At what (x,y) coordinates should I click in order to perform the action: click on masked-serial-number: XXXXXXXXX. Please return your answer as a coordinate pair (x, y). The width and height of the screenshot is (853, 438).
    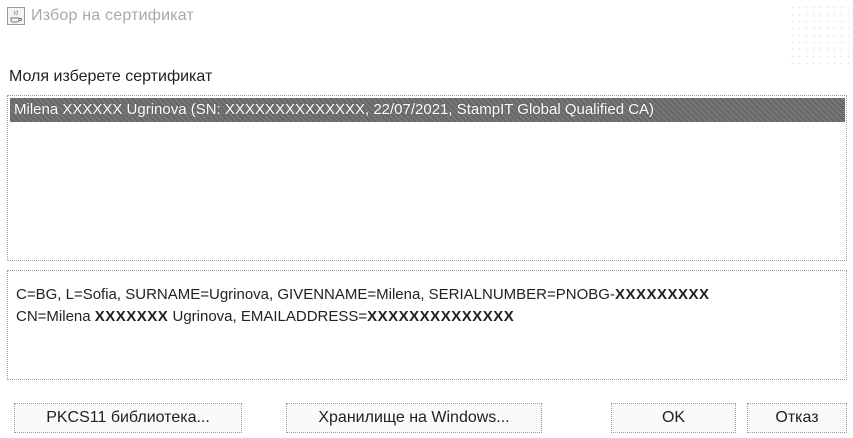
    Looking at the image, I should click on (662, 294).